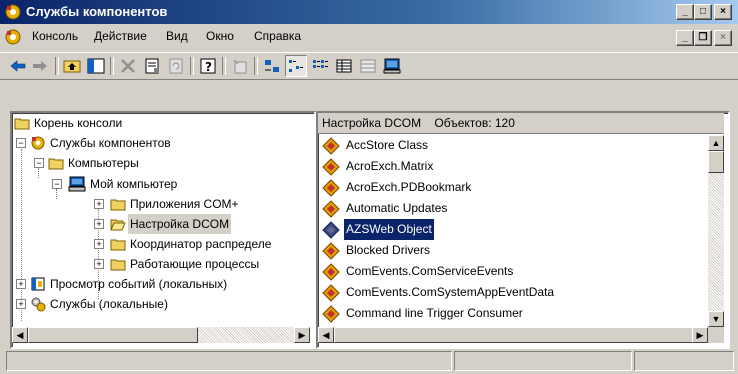 The height and width of the screenshot is (374, 738). I want to click on list-item-label: AcroExch.PDBookmark, so click(409, 187).